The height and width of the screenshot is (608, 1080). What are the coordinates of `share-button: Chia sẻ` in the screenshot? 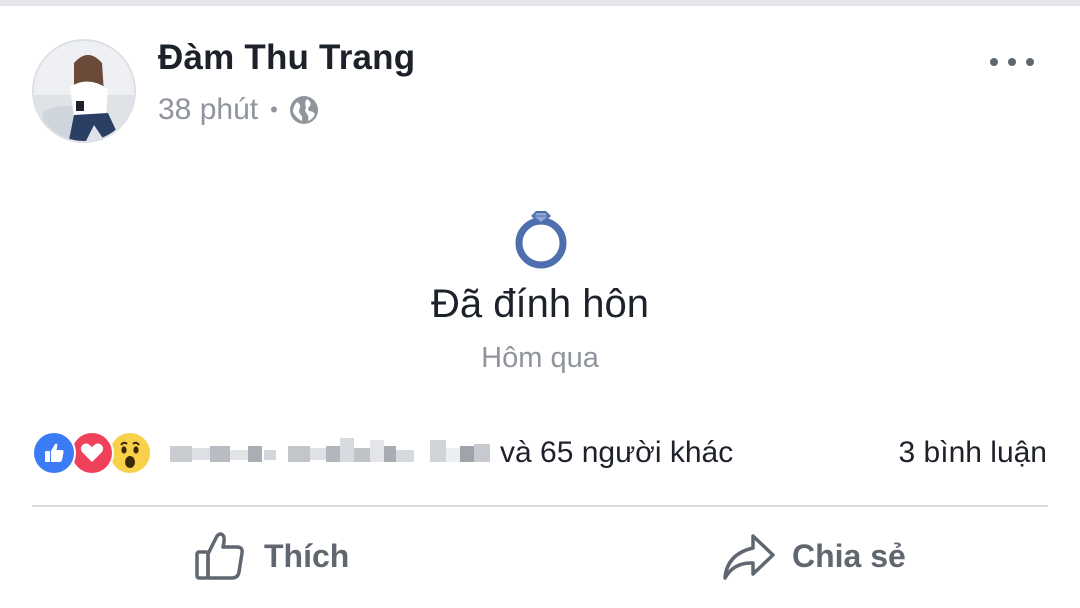 It's located at (813, 556).